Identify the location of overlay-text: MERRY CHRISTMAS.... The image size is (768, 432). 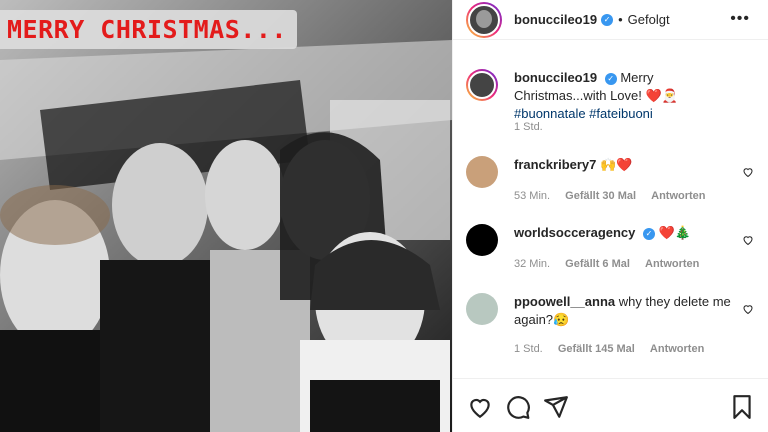
(147, 29).